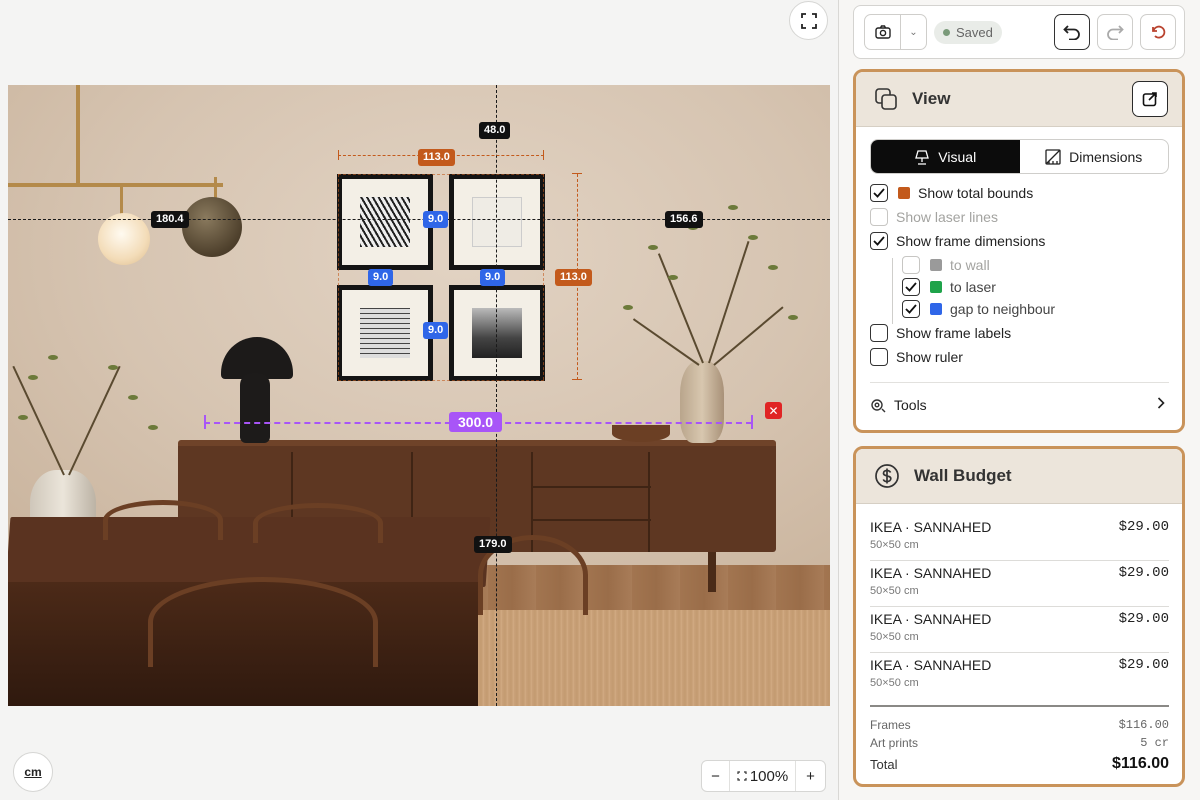  Describe the element at coordinates (33, 772) in the screenshot. I see `unit-toggle-button: cm` at that location.